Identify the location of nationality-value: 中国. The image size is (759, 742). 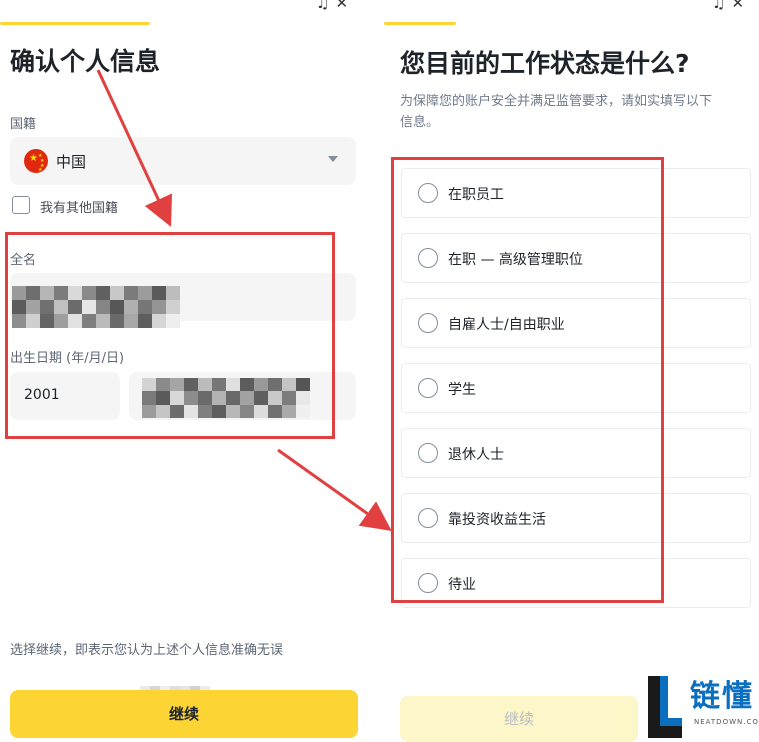
(71, 162).